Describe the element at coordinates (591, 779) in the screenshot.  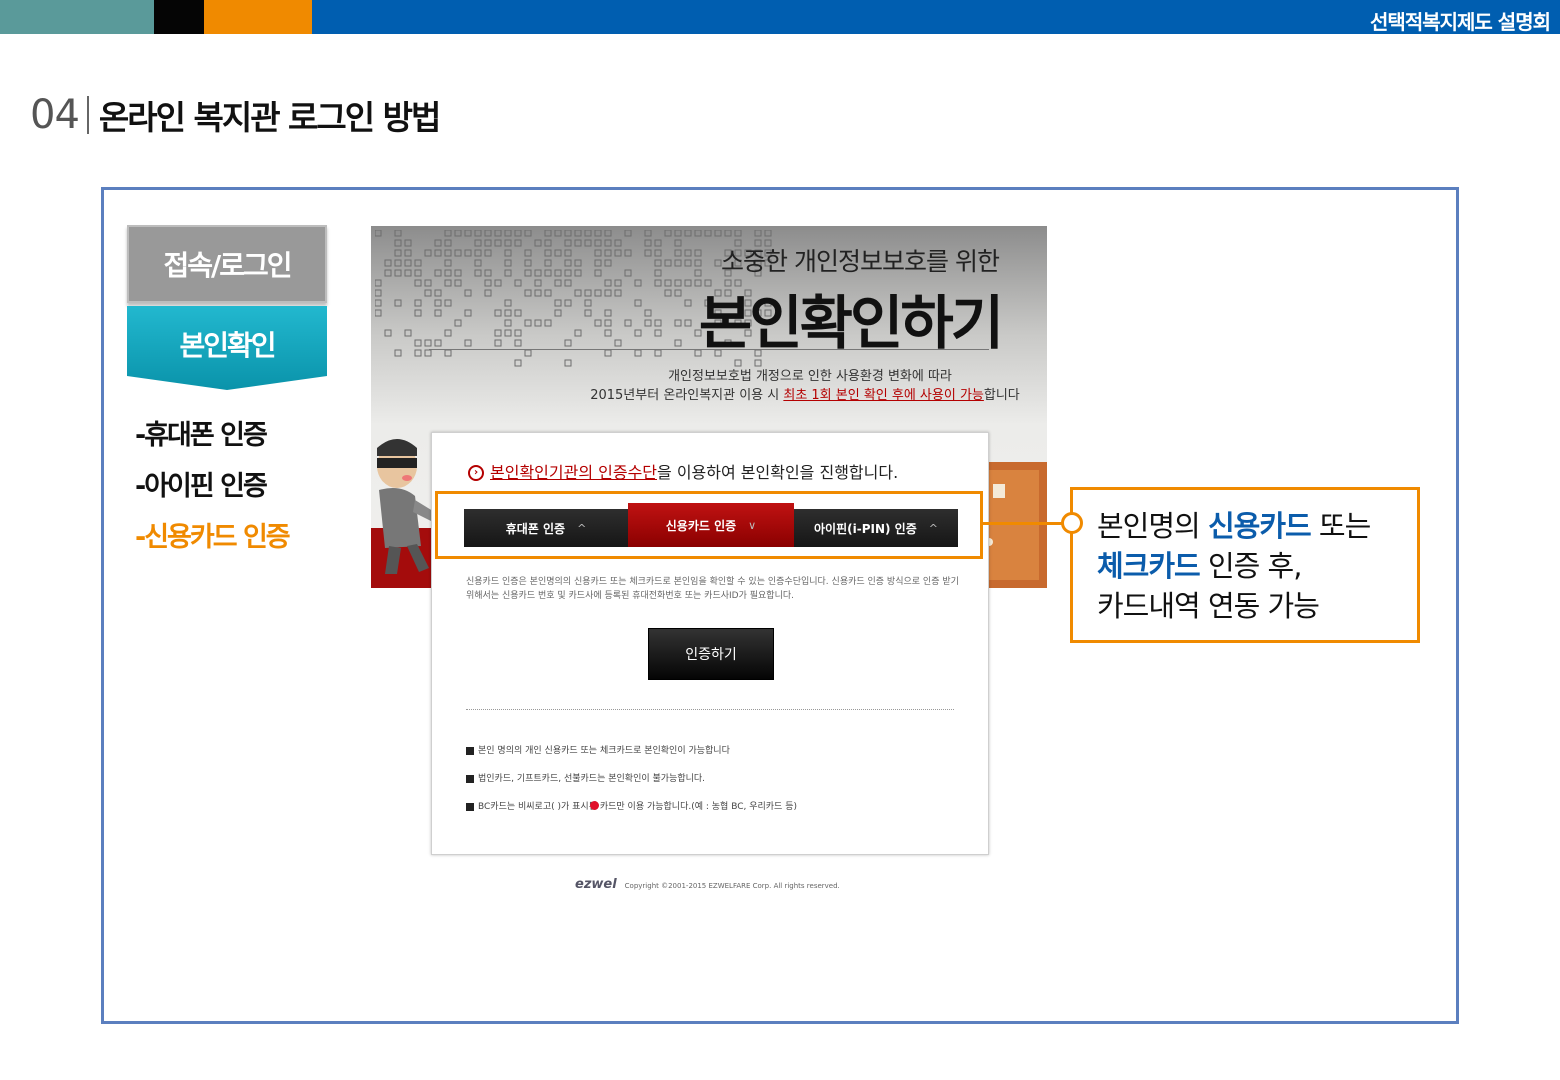
I see `note-text: 법인카드, 기프트카드, 선불카드는 본인확인이 불가능합니다.` at that location.